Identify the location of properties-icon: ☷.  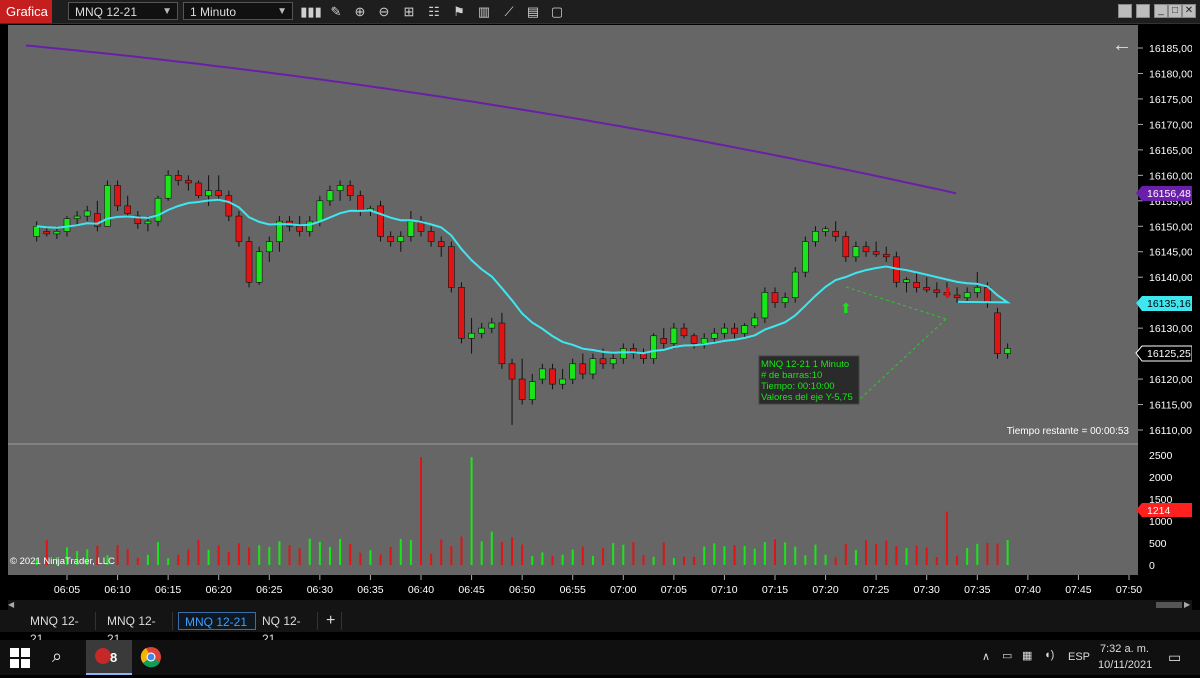
(434, 11).